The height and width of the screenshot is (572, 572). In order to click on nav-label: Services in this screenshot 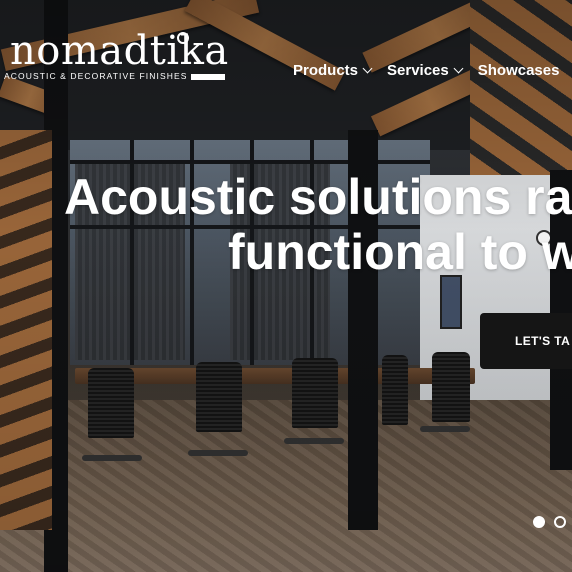, I will do `click(418, 70)`.